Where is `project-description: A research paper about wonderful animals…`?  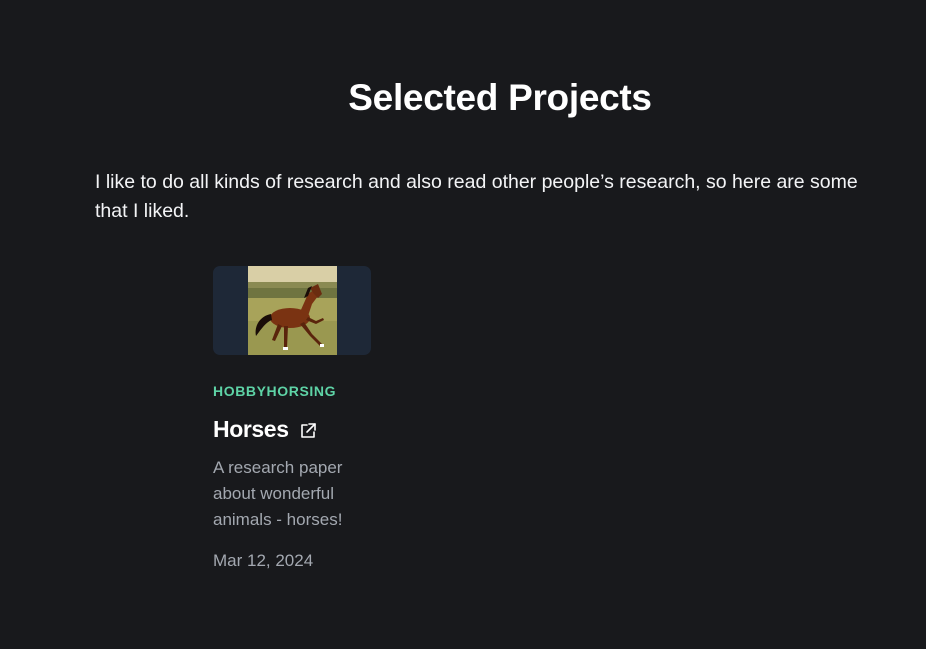 project-description: A research paper about wonderful animals… is located at coordinates (278, 493).